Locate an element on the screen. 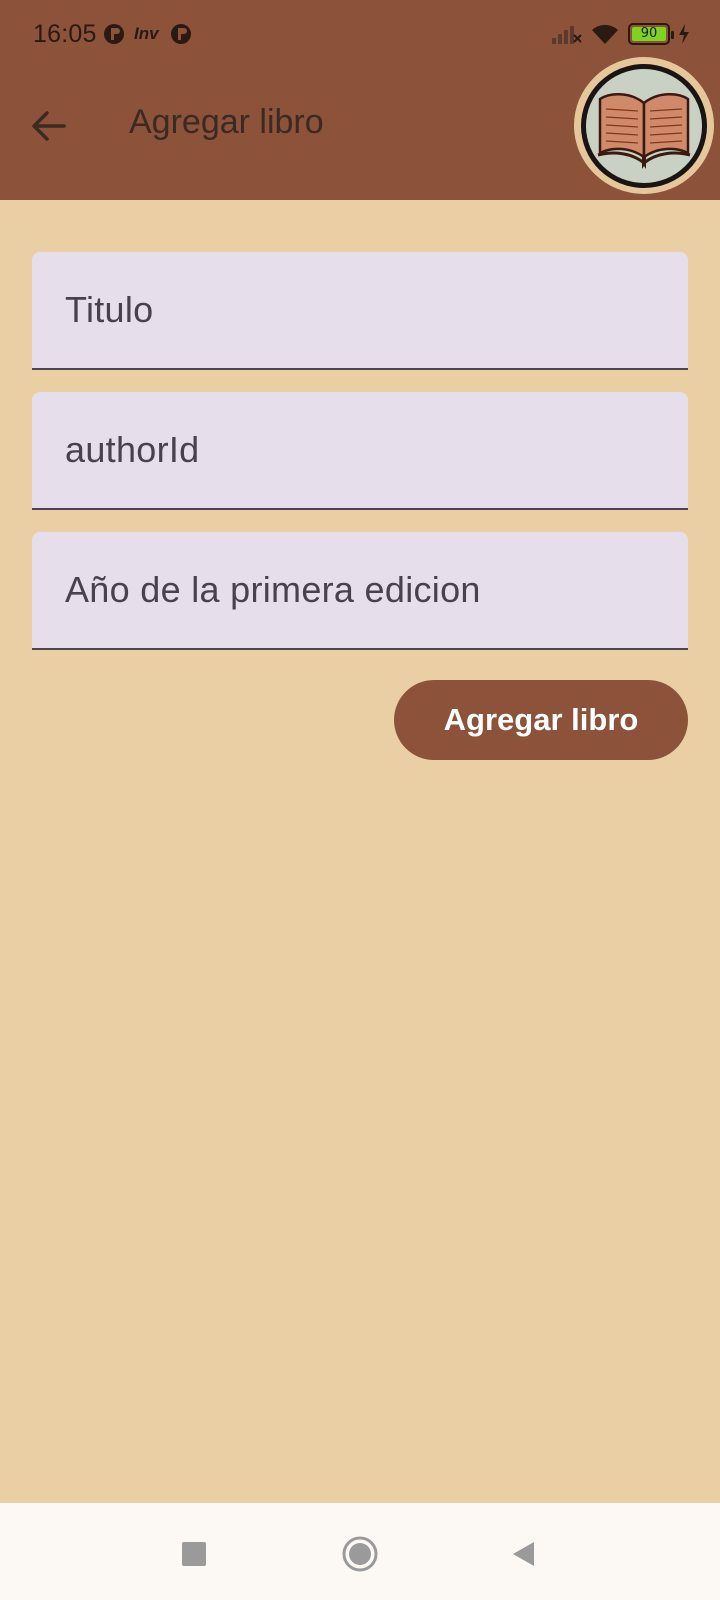  book-avatar-icon is located at coordinates (644, 130).